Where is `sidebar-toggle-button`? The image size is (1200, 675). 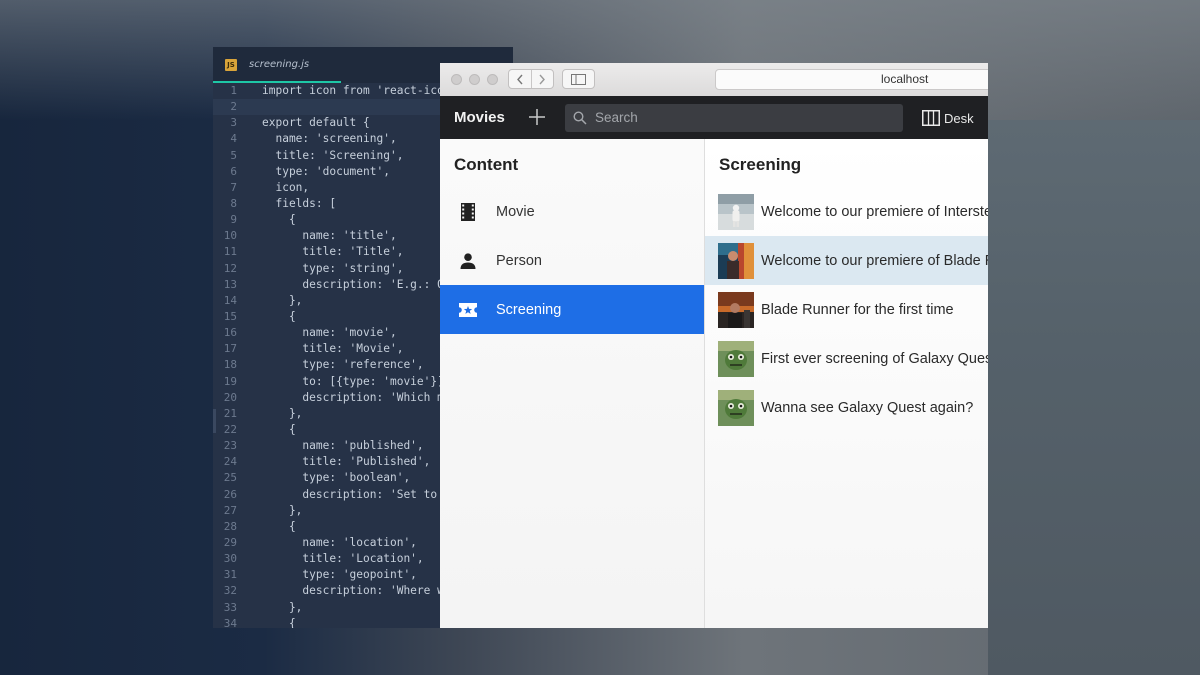 sidebar-toggle-button is located at coordinates (578, 79).